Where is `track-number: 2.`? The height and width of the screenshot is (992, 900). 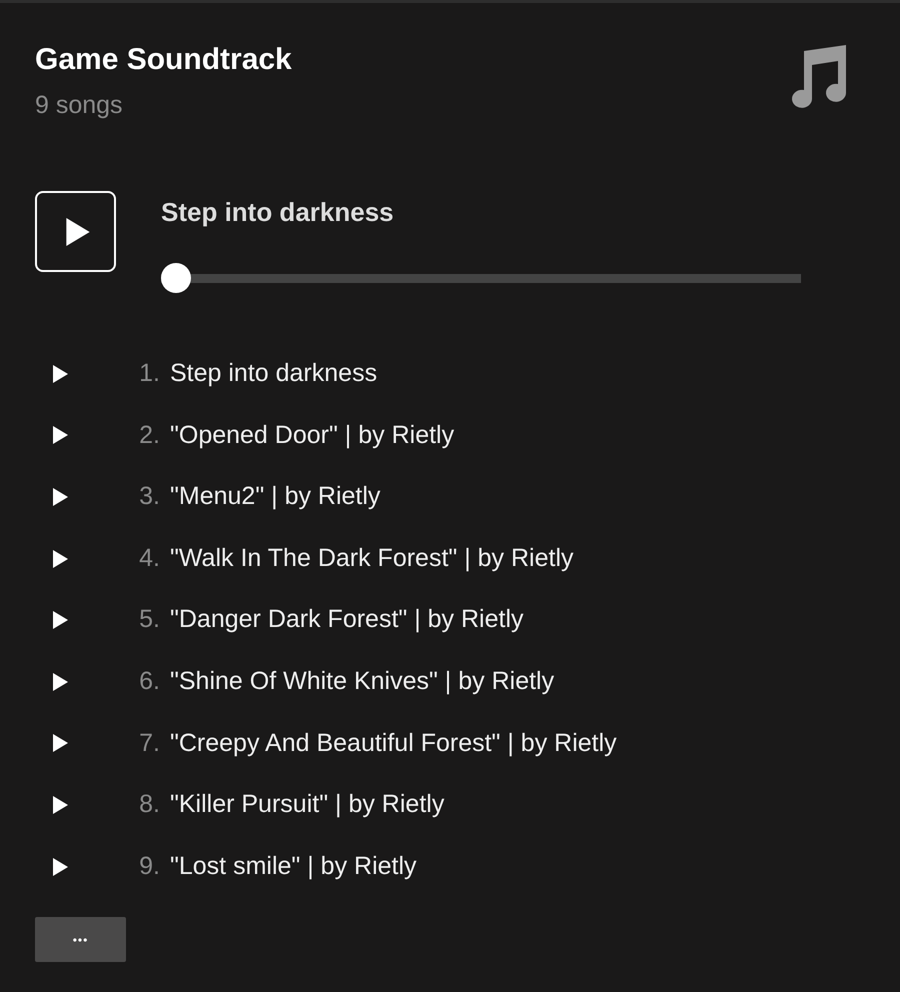 track-number: 2. is located at coordinates (149, 435).